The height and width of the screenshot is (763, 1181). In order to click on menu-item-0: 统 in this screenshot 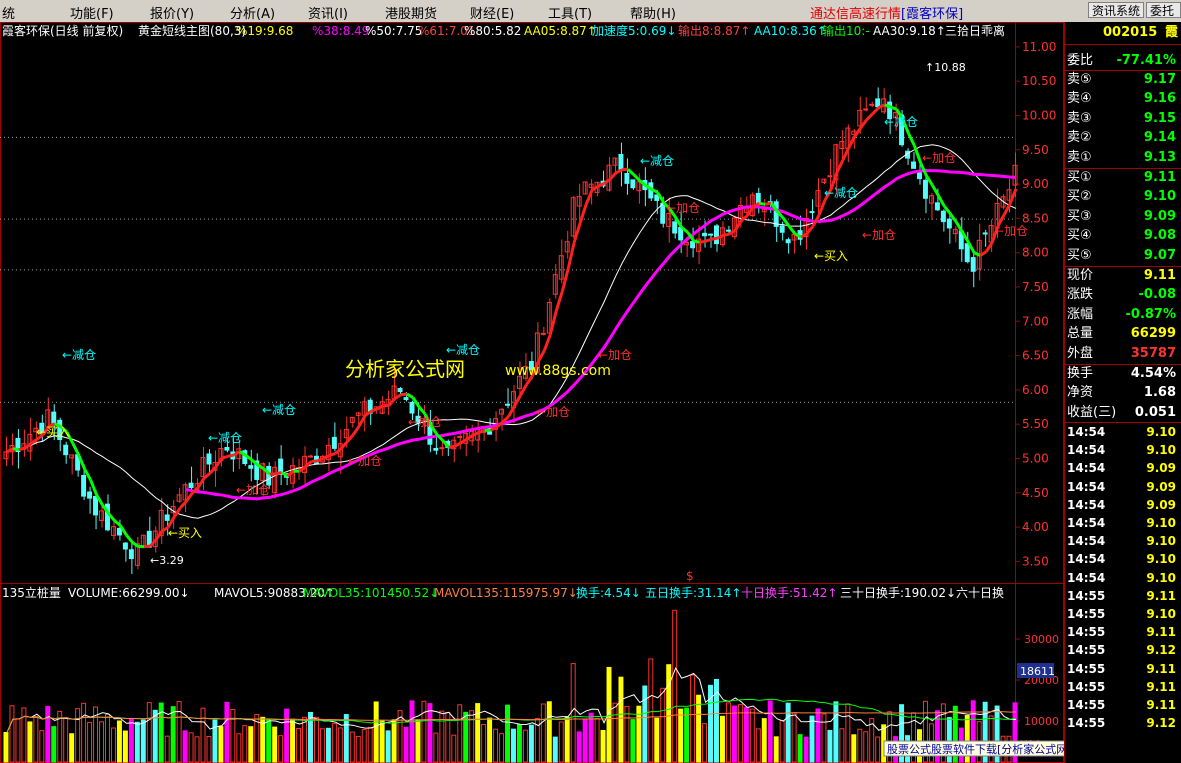, I will do `click(8, 12)`.